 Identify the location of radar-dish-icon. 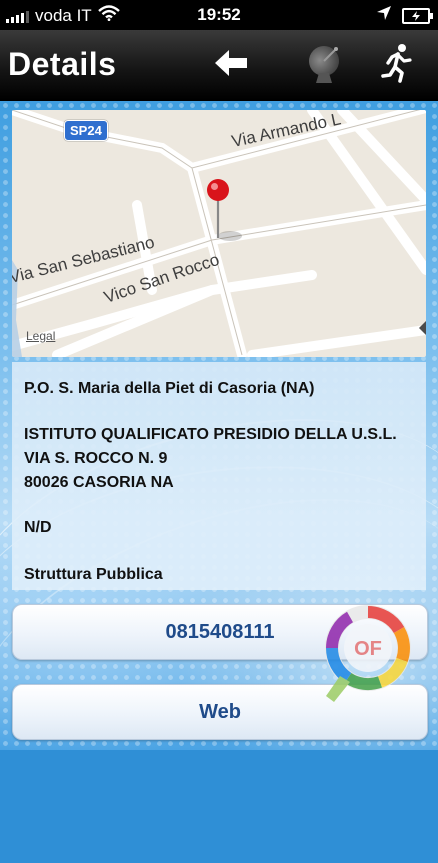
(325, 65).